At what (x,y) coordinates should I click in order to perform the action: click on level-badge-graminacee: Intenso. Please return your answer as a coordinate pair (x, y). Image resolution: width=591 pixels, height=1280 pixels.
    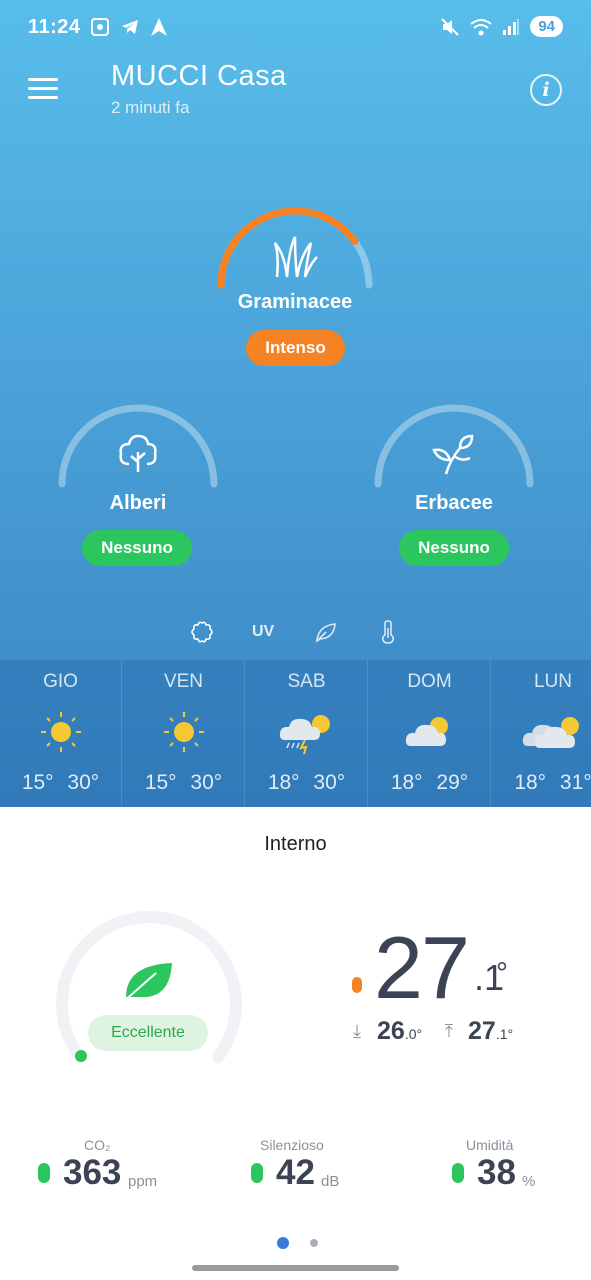
    Looking at the image, I should click on (295, 348).